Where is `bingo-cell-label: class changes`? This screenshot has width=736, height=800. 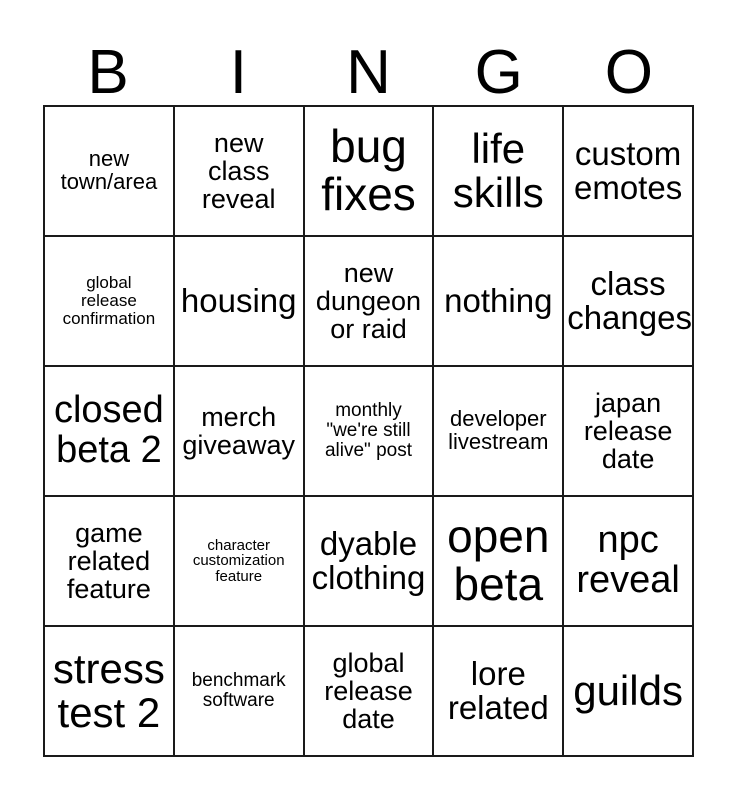
bingo-cell-label: class changes is located at coordinates (629, 300).